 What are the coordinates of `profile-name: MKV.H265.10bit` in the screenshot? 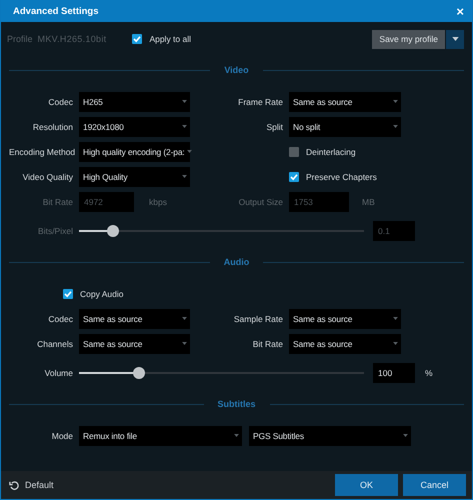 It's located at (72, 39).